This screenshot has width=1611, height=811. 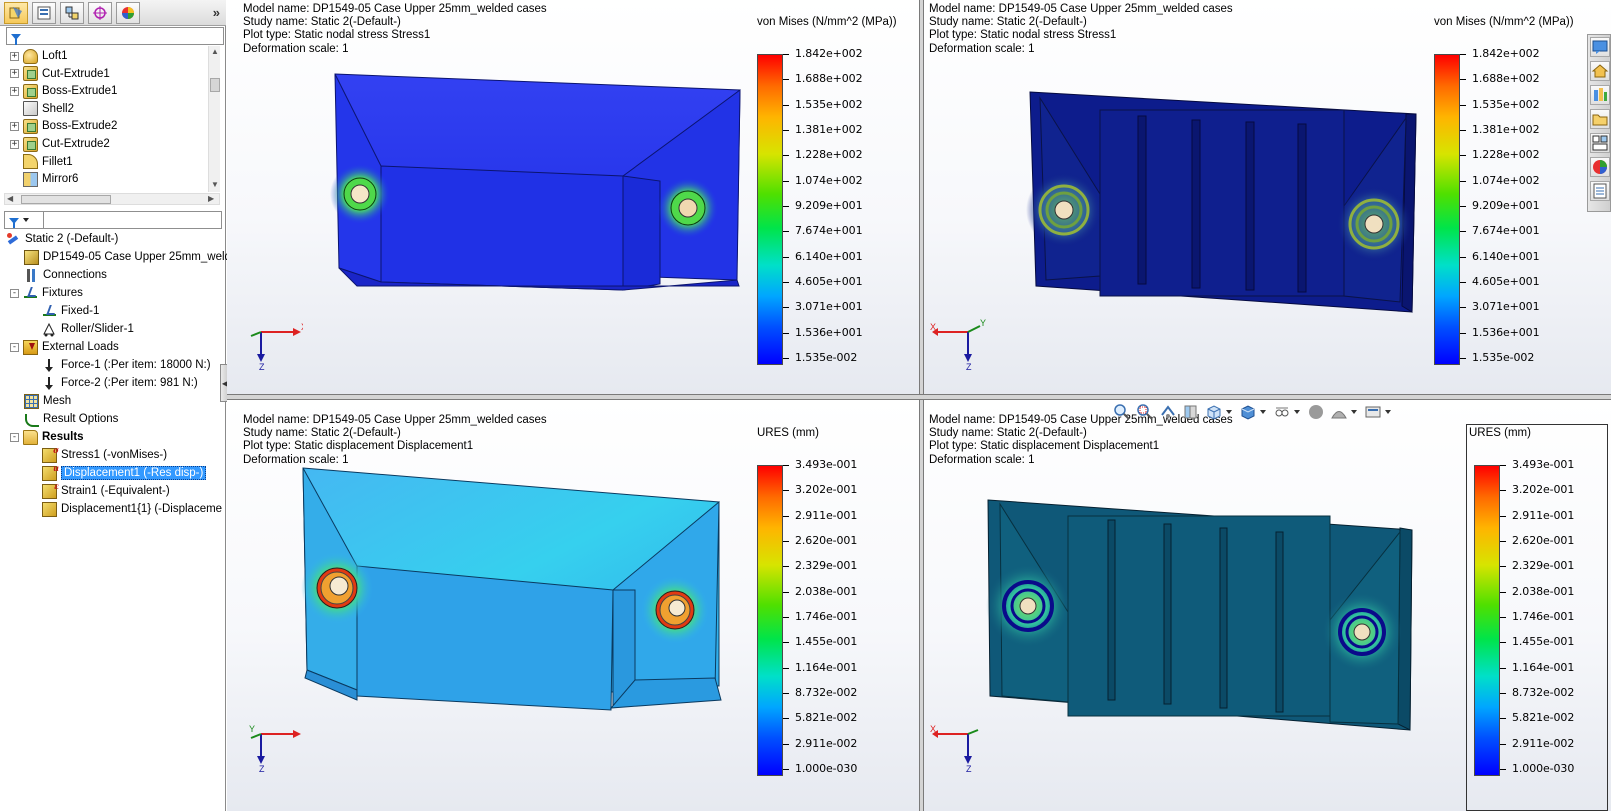 What do you see at coordinates (127, 257) in the screenshot?
I see `tree-item-part: DP1549-05 Case Upper 25mm_weld` at bounding box center [127, 257].